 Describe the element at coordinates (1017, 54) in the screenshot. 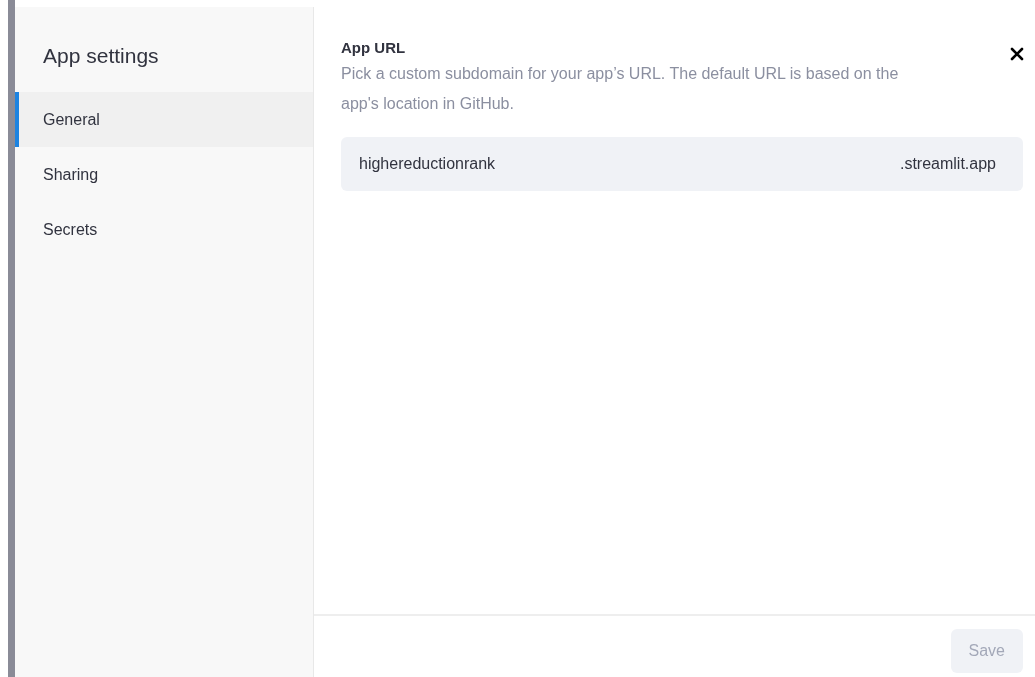

I see `close-icon` at that location.